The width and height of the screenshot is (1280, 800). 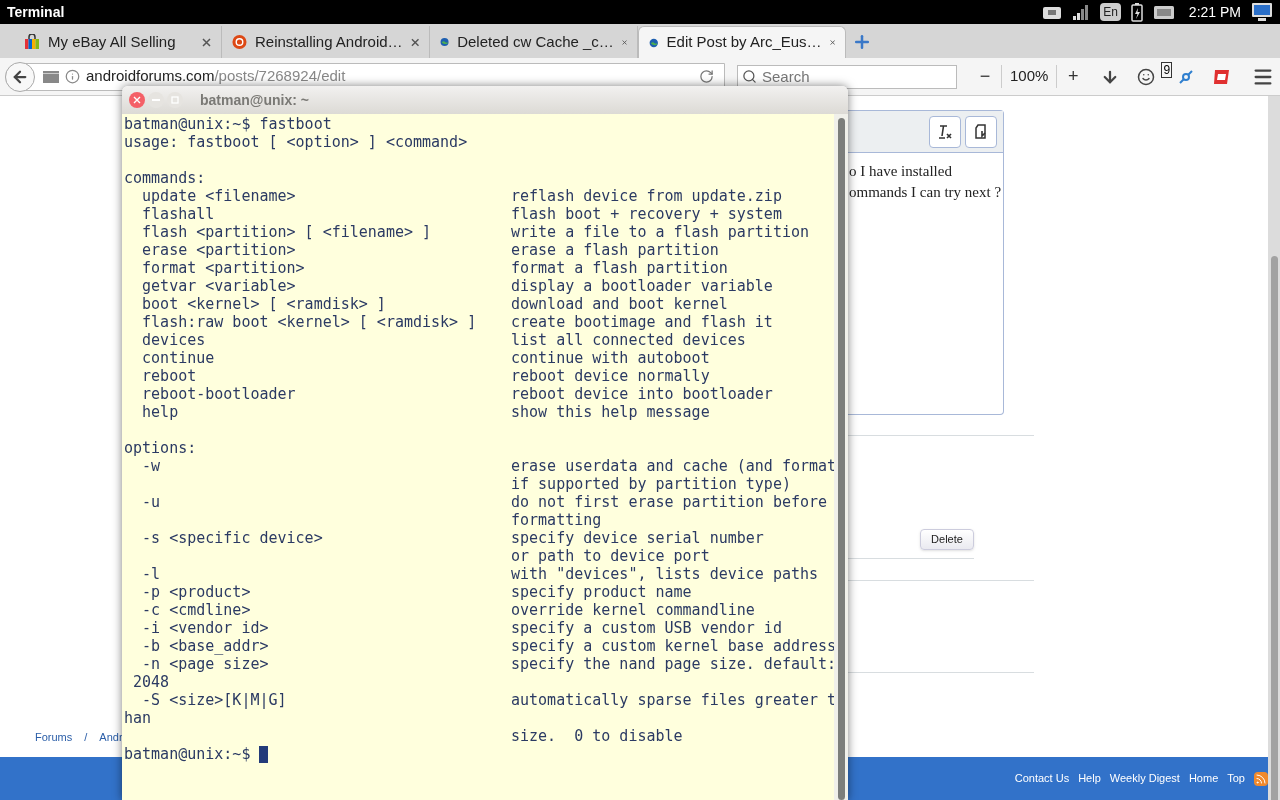 I want to click on footer-link: Contact Us, so click(x=1042, y=778).